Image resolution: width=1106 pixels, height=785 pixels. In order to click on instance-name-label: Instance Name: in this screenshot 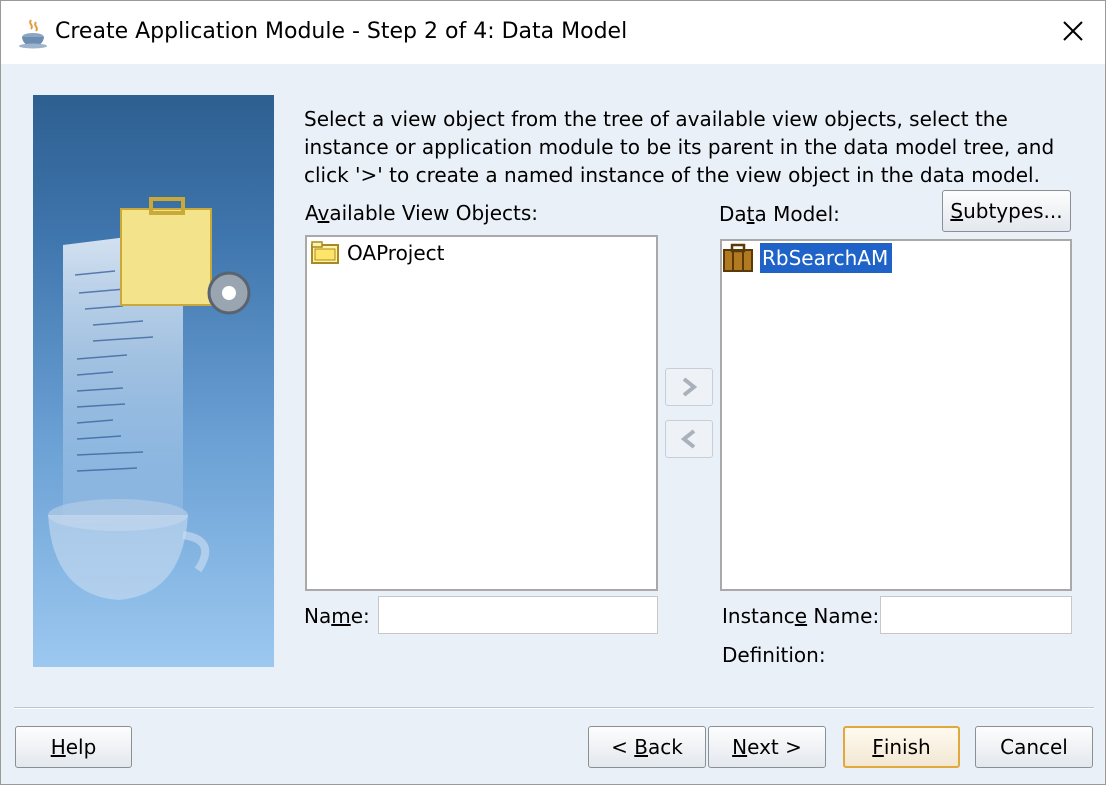, I will do `click(801, 616)`.